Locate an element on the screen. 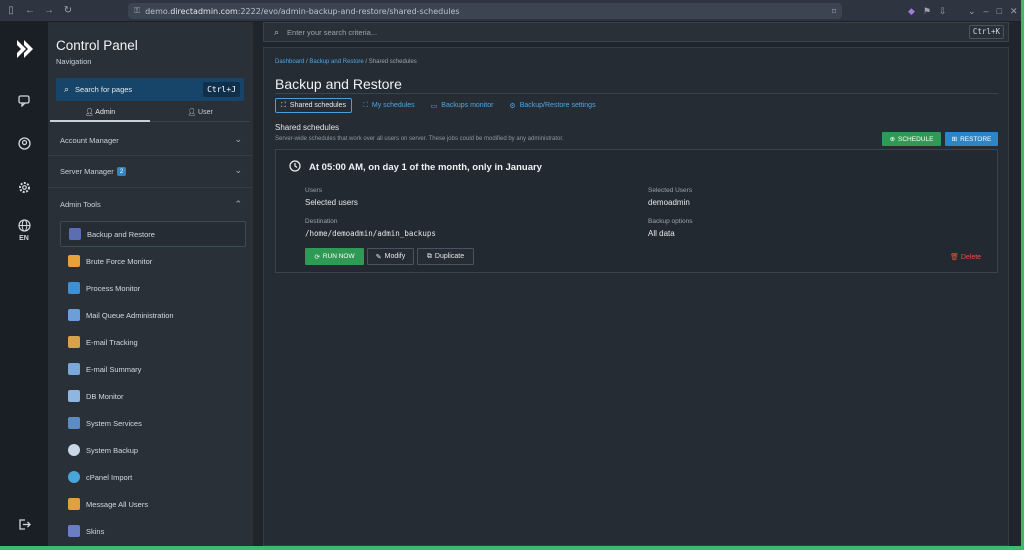 Image resolution: width=1024 pixels, height=550 pixels. restore-button: ⊞ RESTORE is located at coordinates (971, 139).